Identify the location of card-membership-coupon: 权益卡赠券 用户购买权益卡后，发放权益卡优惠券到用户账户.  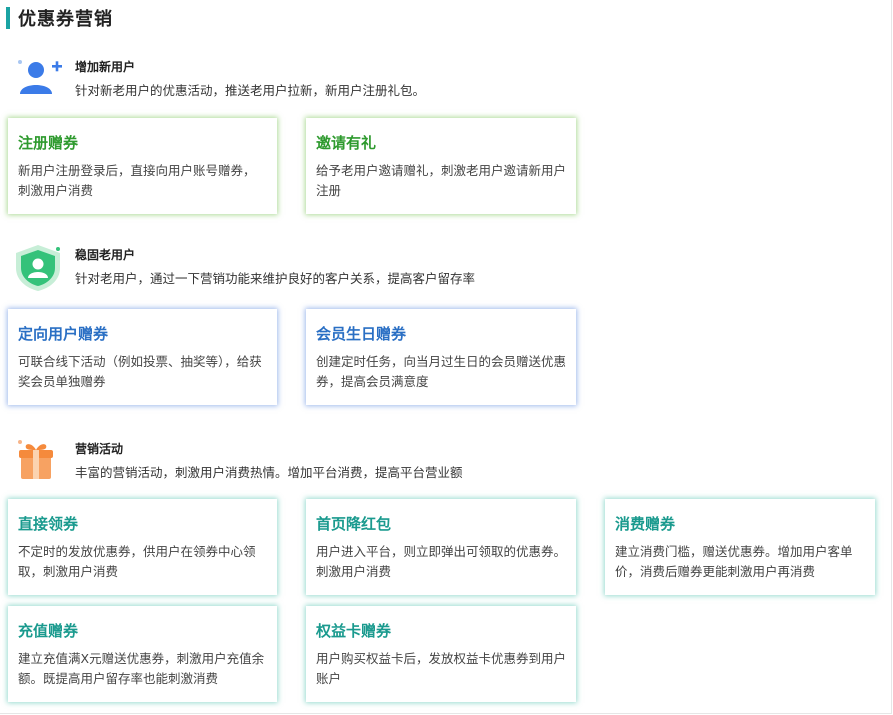
(441, 654).